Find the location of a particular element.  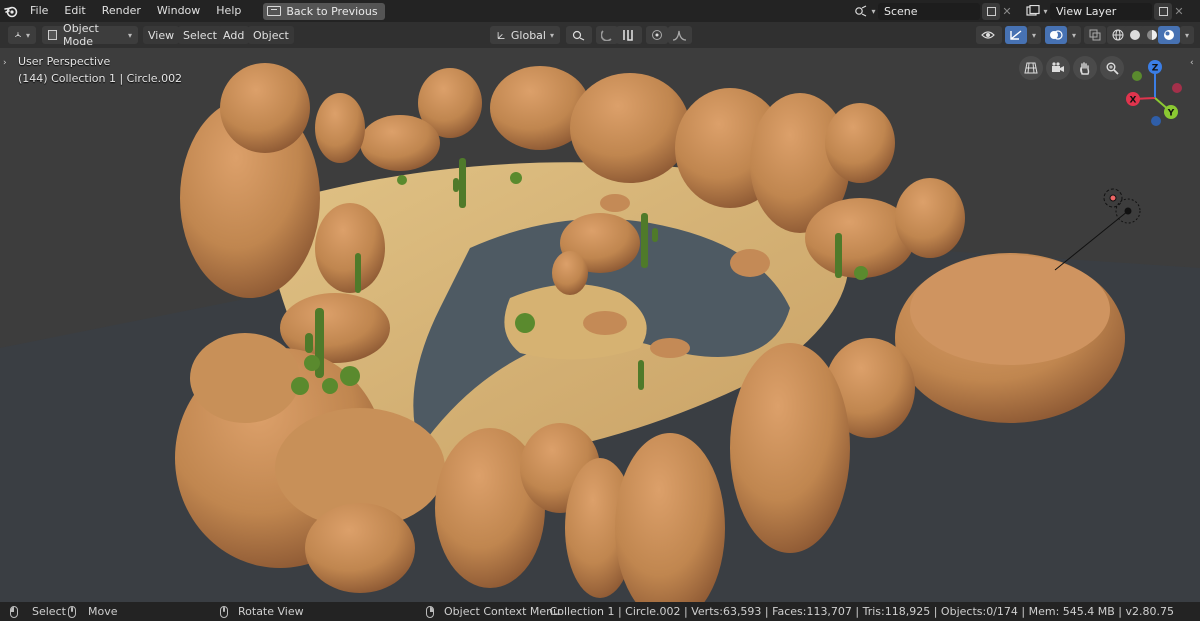

menu-object: Object is located at coordinates (271, 35).